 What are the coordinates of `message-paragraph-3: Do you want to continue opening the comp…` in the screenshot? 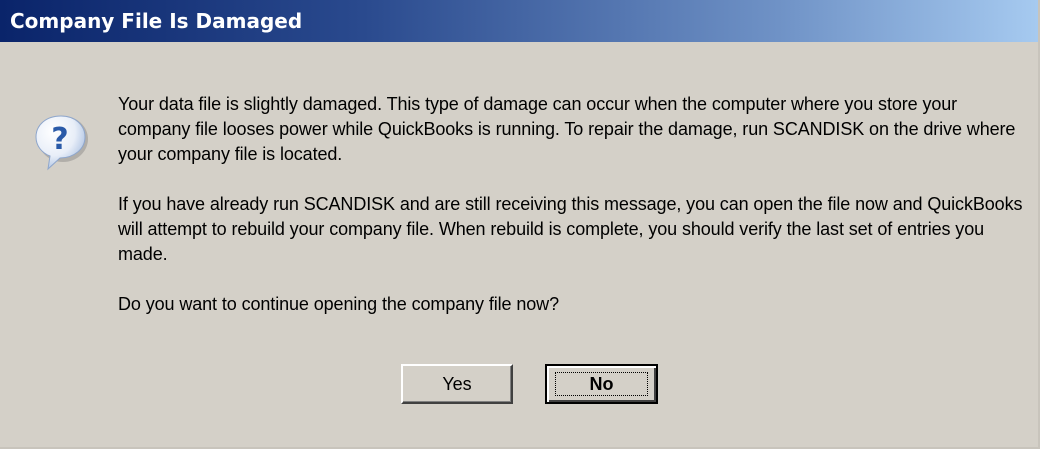 It's located at (338, 304).